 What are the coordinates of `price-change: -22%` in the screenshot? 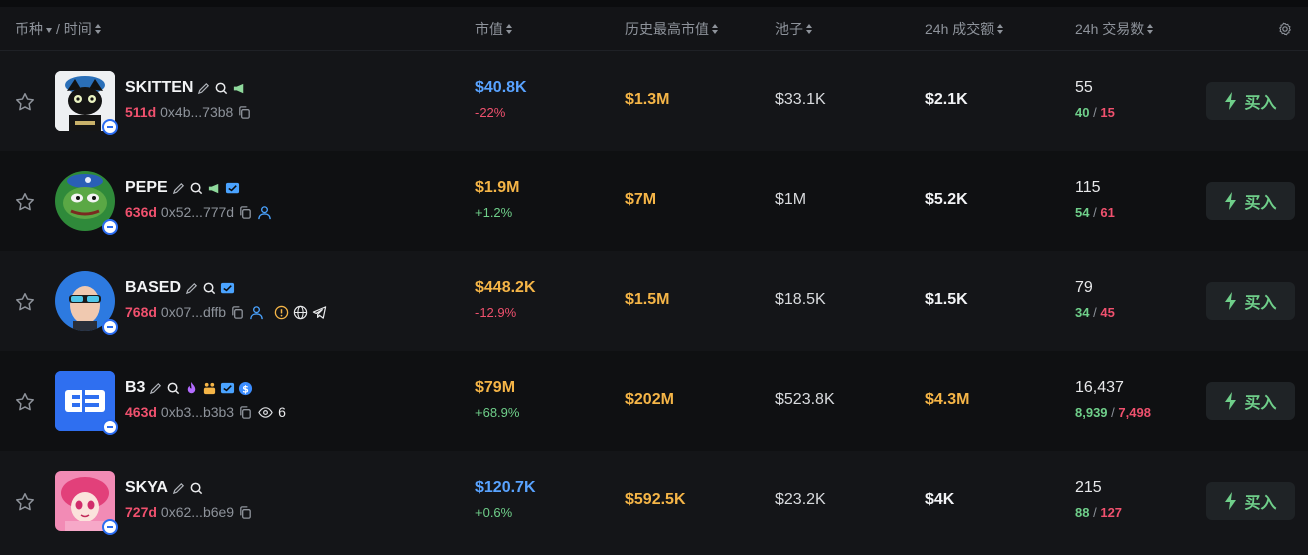 It's located at (490, 112).